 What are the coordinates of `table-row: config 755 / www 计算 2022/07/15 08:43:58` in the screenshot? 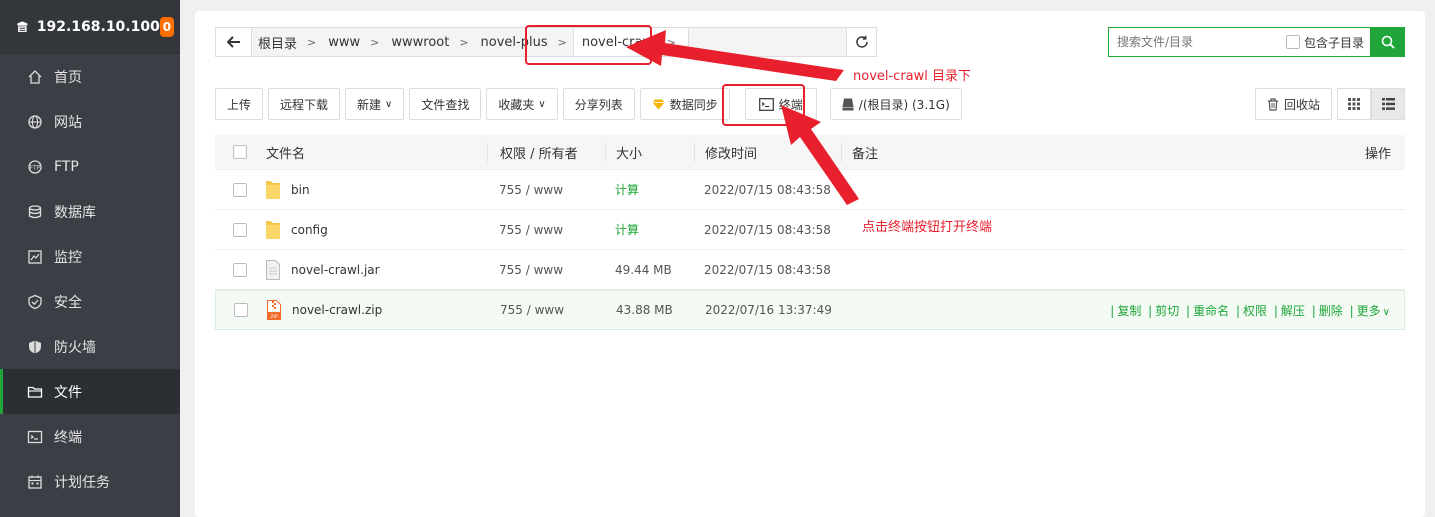 It's located at (810, 230).